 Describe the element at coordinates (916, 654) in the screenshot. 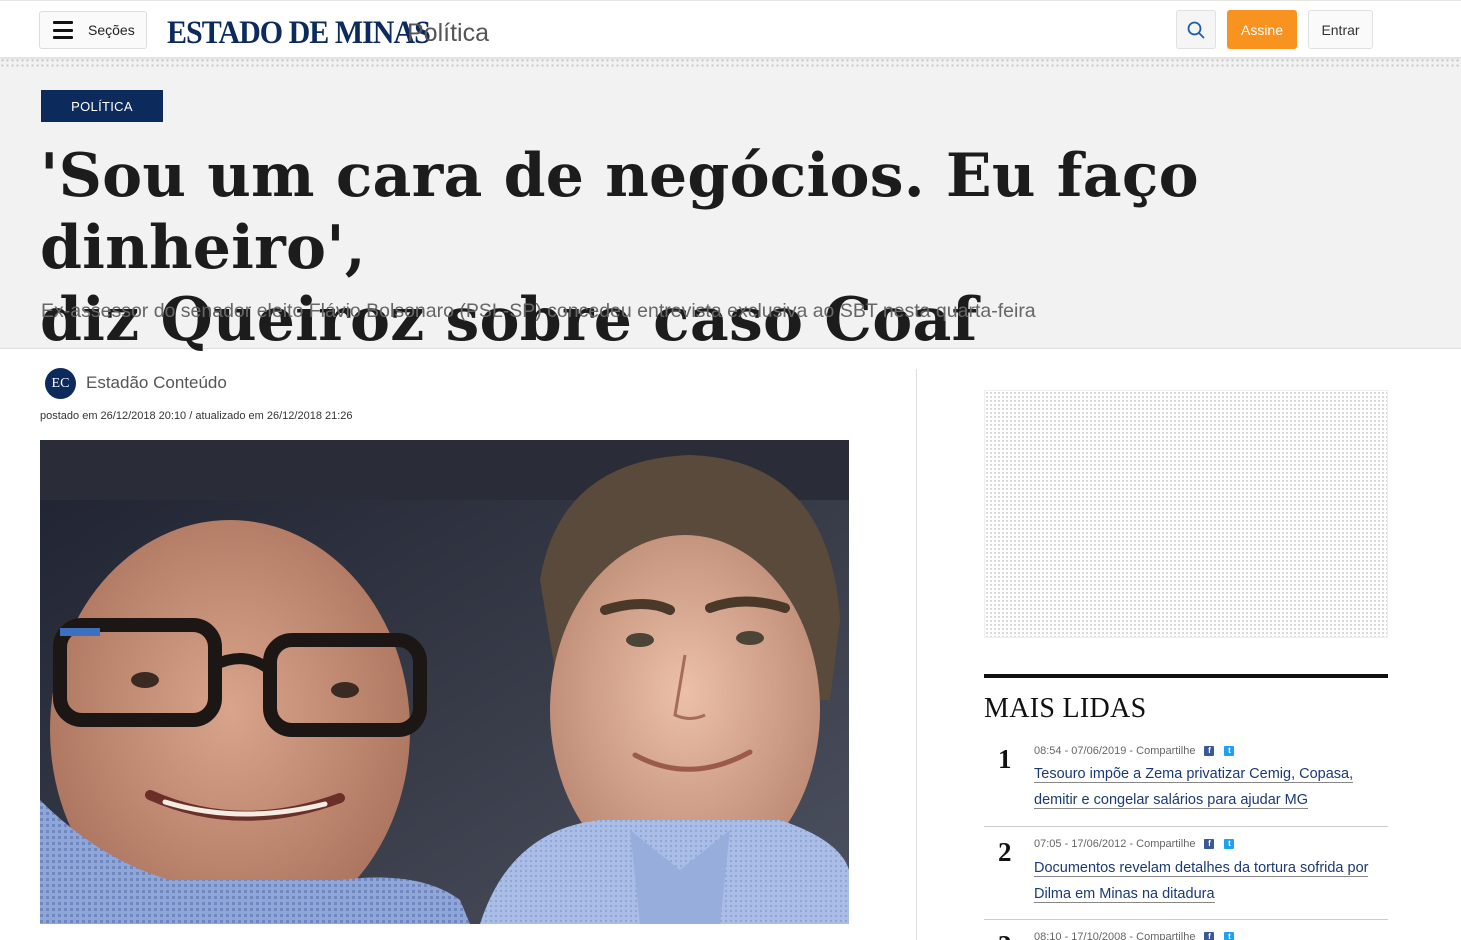

I see `column-divider` at that location.